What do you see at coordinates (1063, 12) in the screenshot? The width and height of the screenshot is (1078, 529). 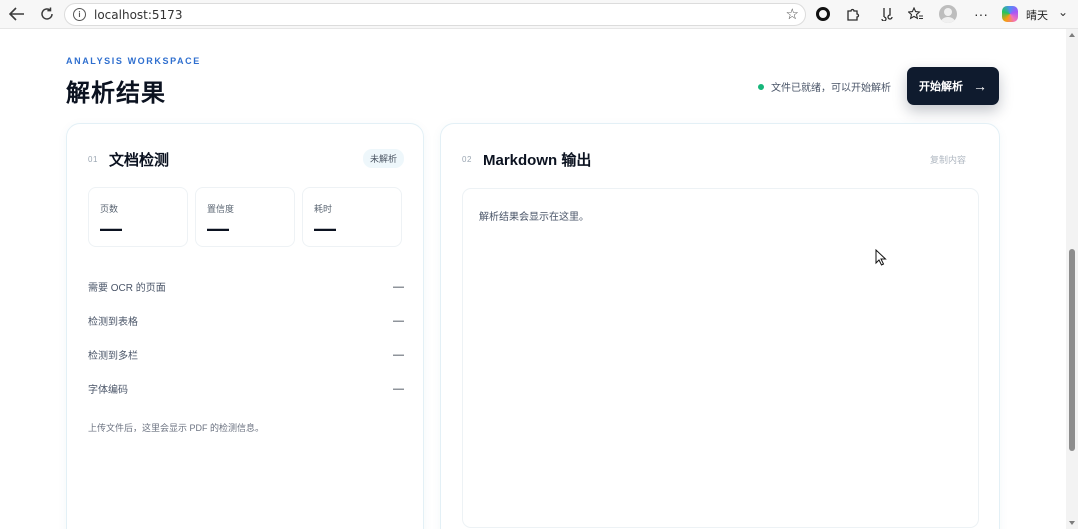 I see `chevron-down-icon: ⌄` at bounding box center [1063, 12].